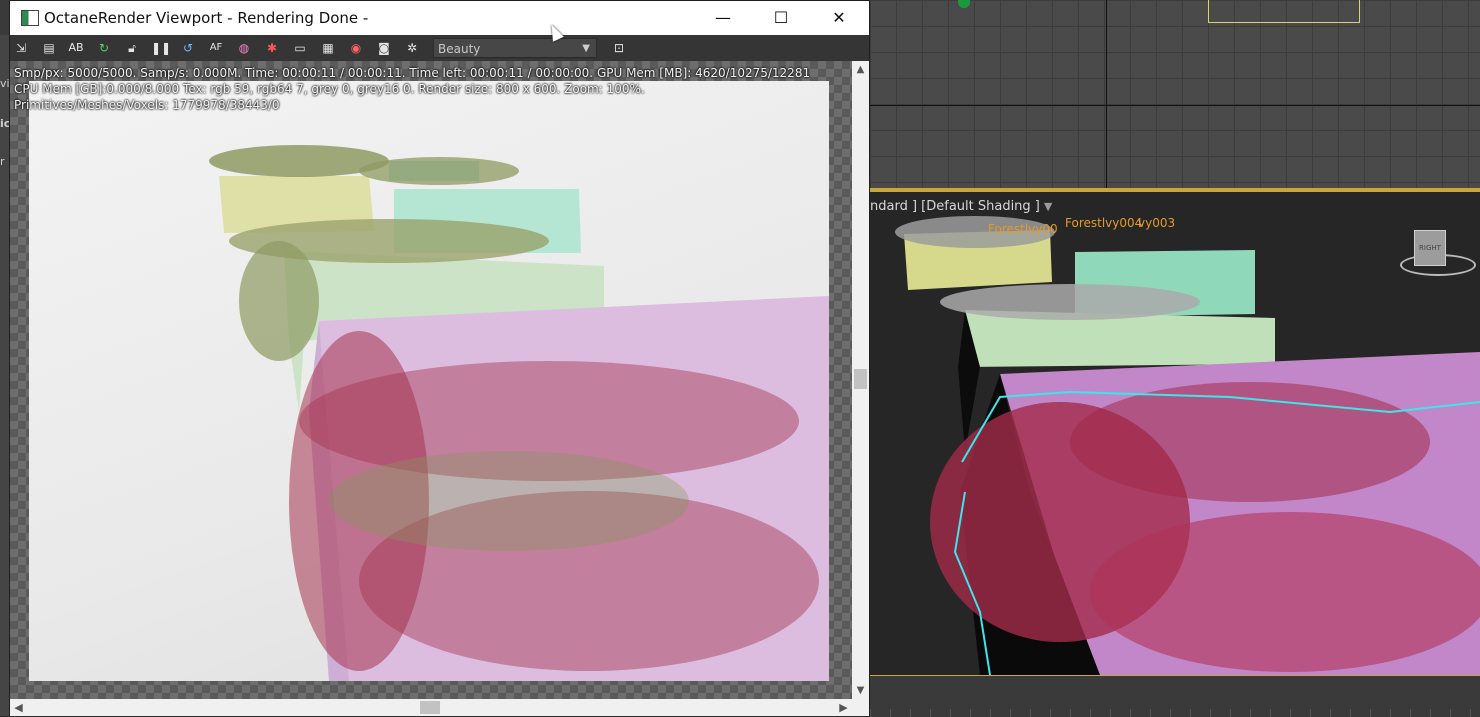  What do you see at coordinates (1175, 105) in the screenshot?
I see `grid-axis-horizontal` at bounding box center [1175, 105].